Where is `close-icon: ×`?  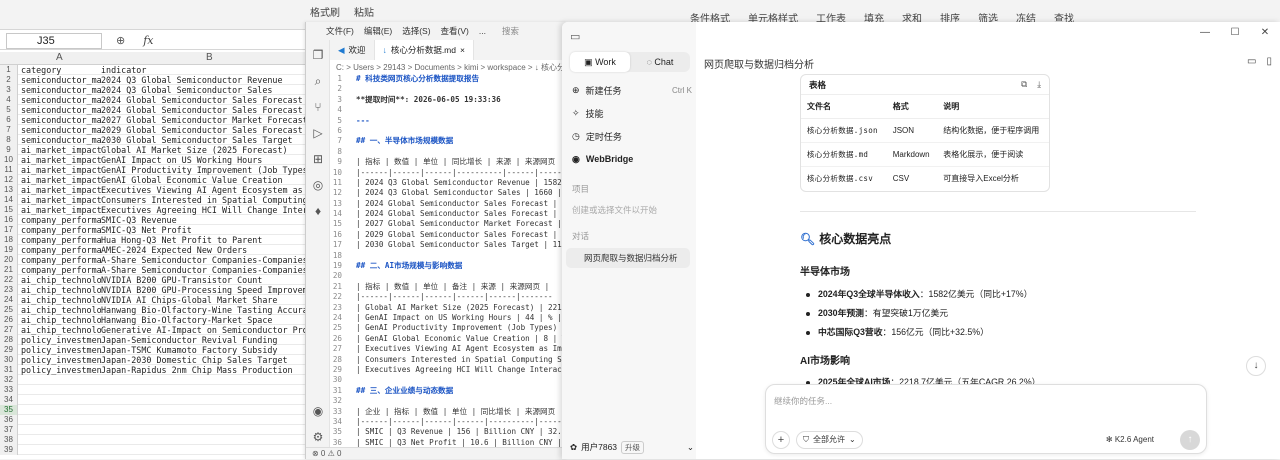
close-icon: × is located at coordinates (462, 50).